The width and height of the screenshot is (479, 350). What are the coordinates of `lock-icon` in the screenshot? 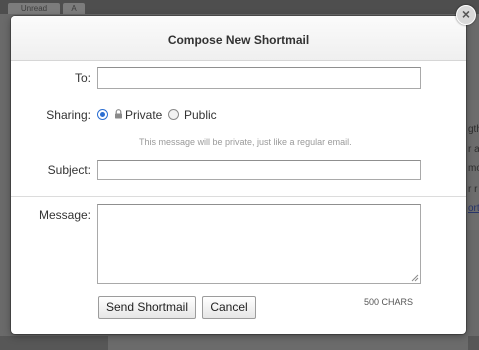 It's located at (118, 114).